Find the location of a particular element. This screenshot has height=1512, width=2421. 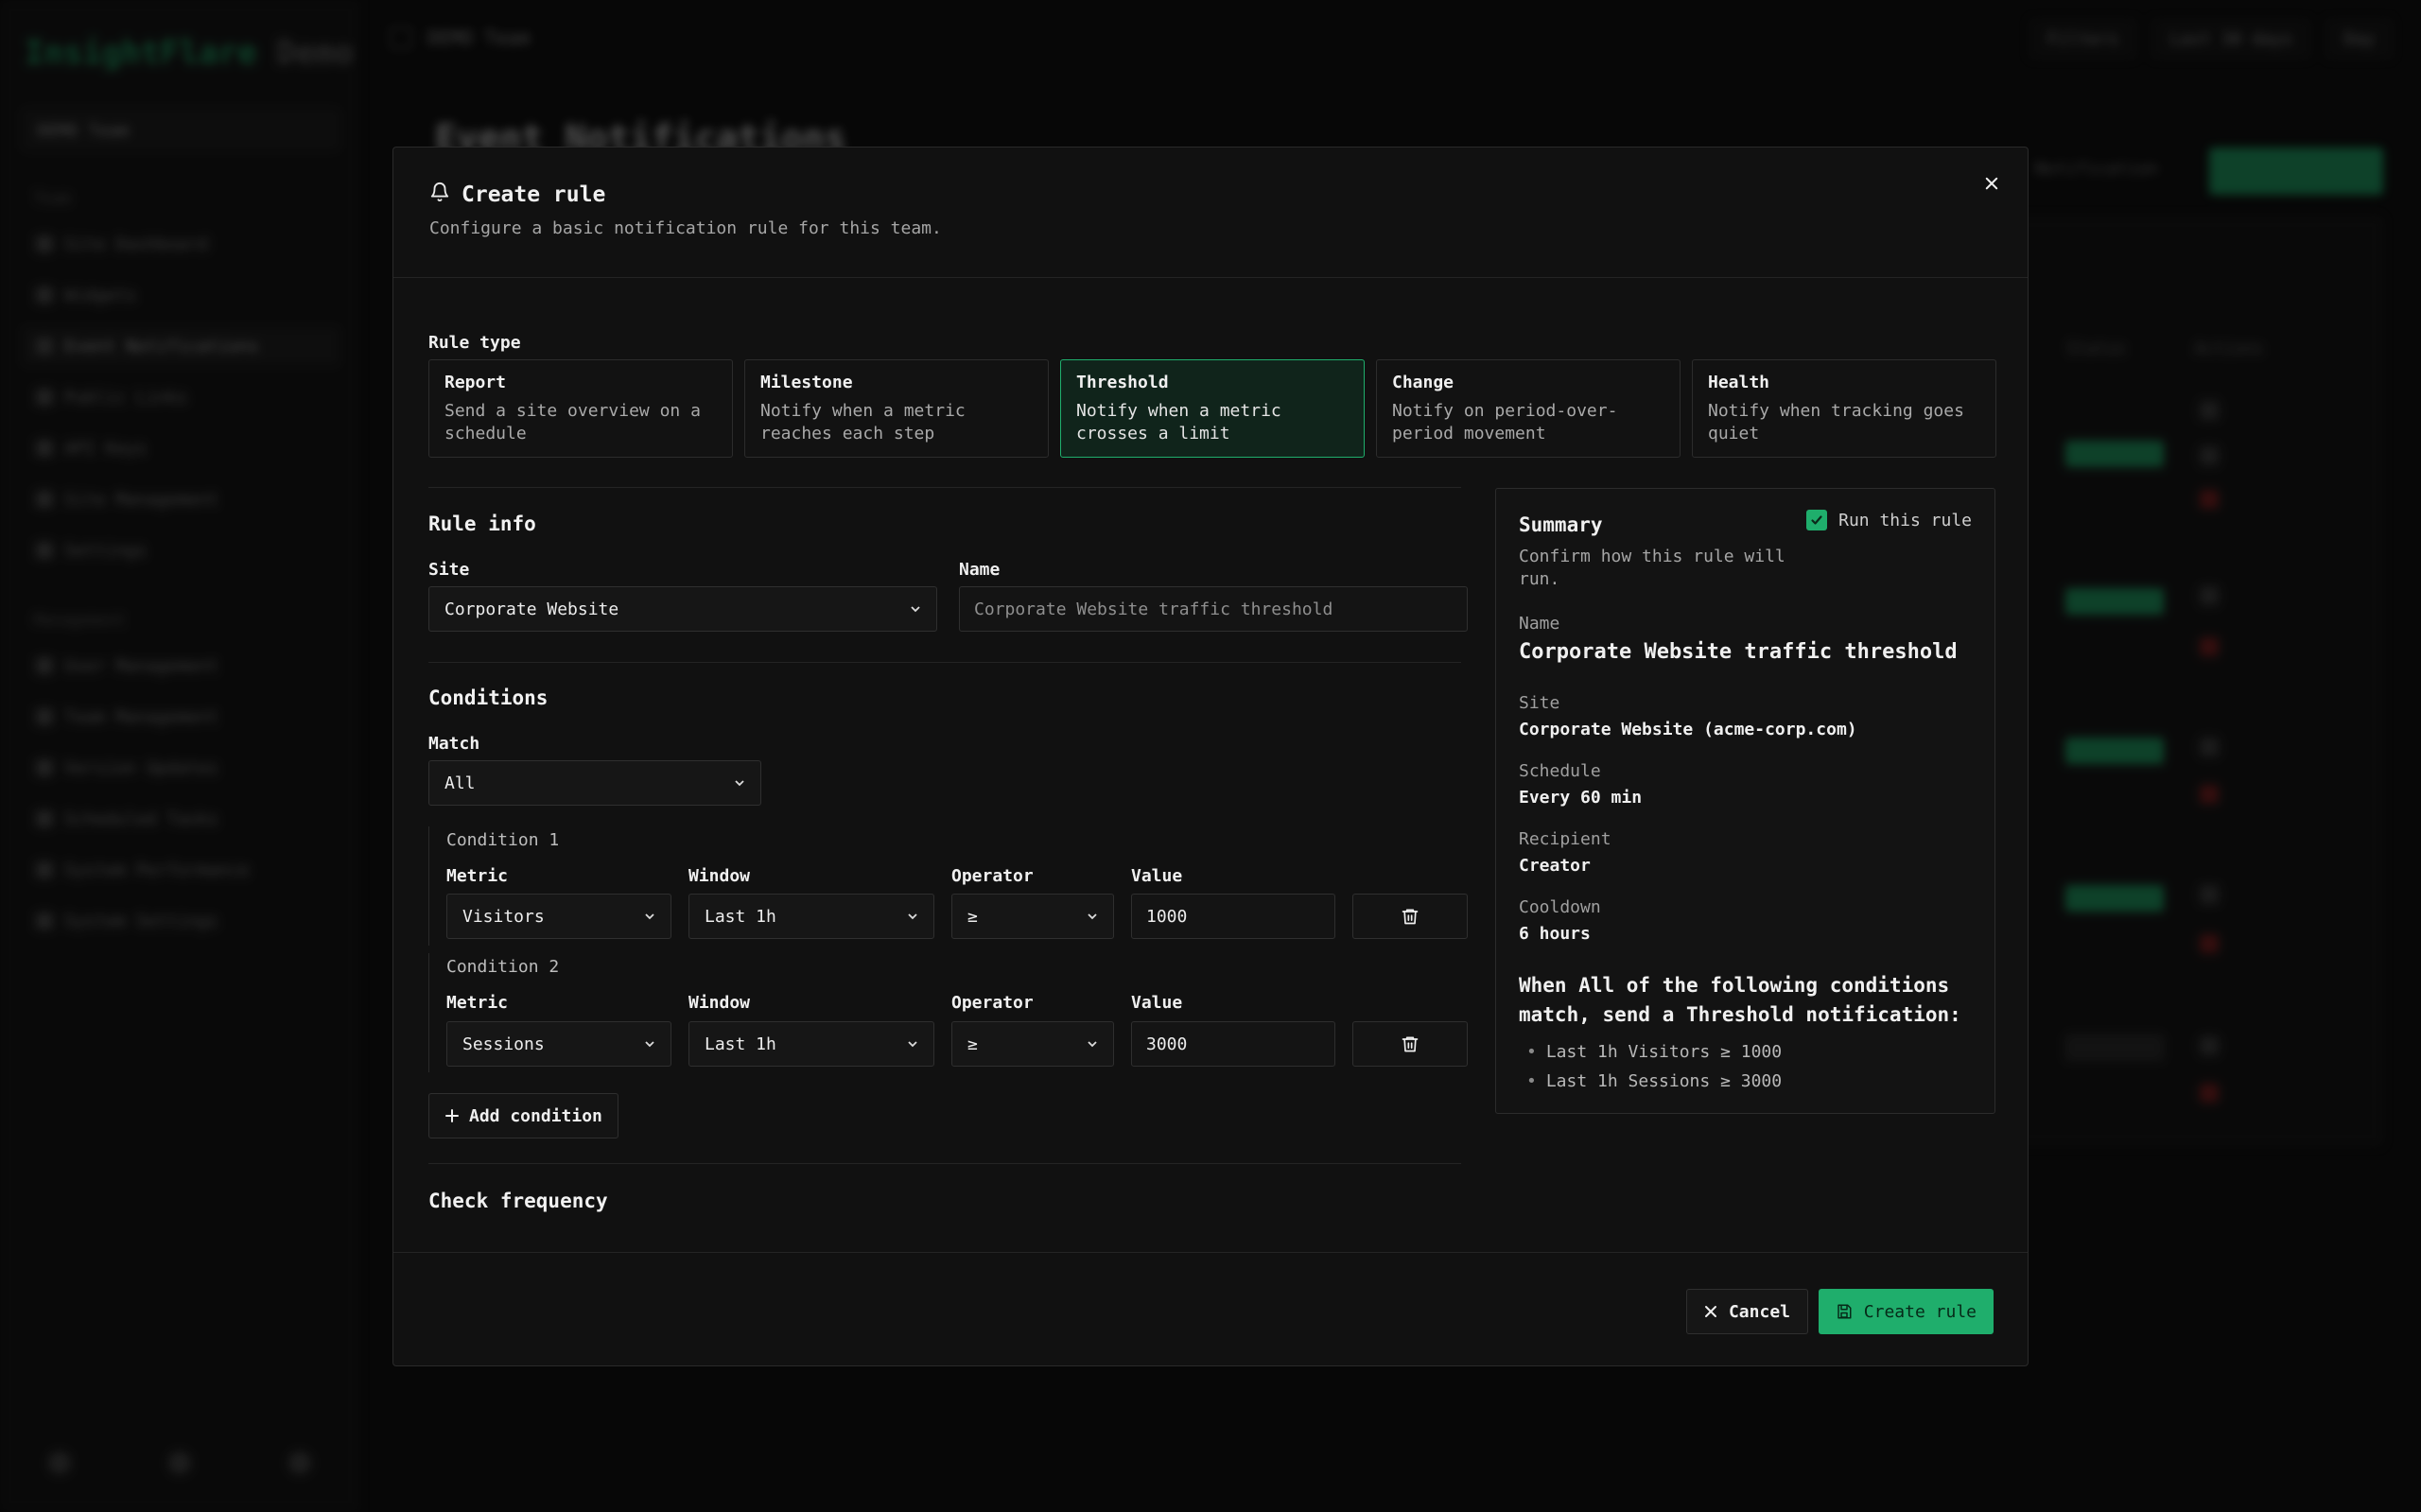

rule-type-desc: Notify on period-over-period movement is located at coordinates (1505, 422).